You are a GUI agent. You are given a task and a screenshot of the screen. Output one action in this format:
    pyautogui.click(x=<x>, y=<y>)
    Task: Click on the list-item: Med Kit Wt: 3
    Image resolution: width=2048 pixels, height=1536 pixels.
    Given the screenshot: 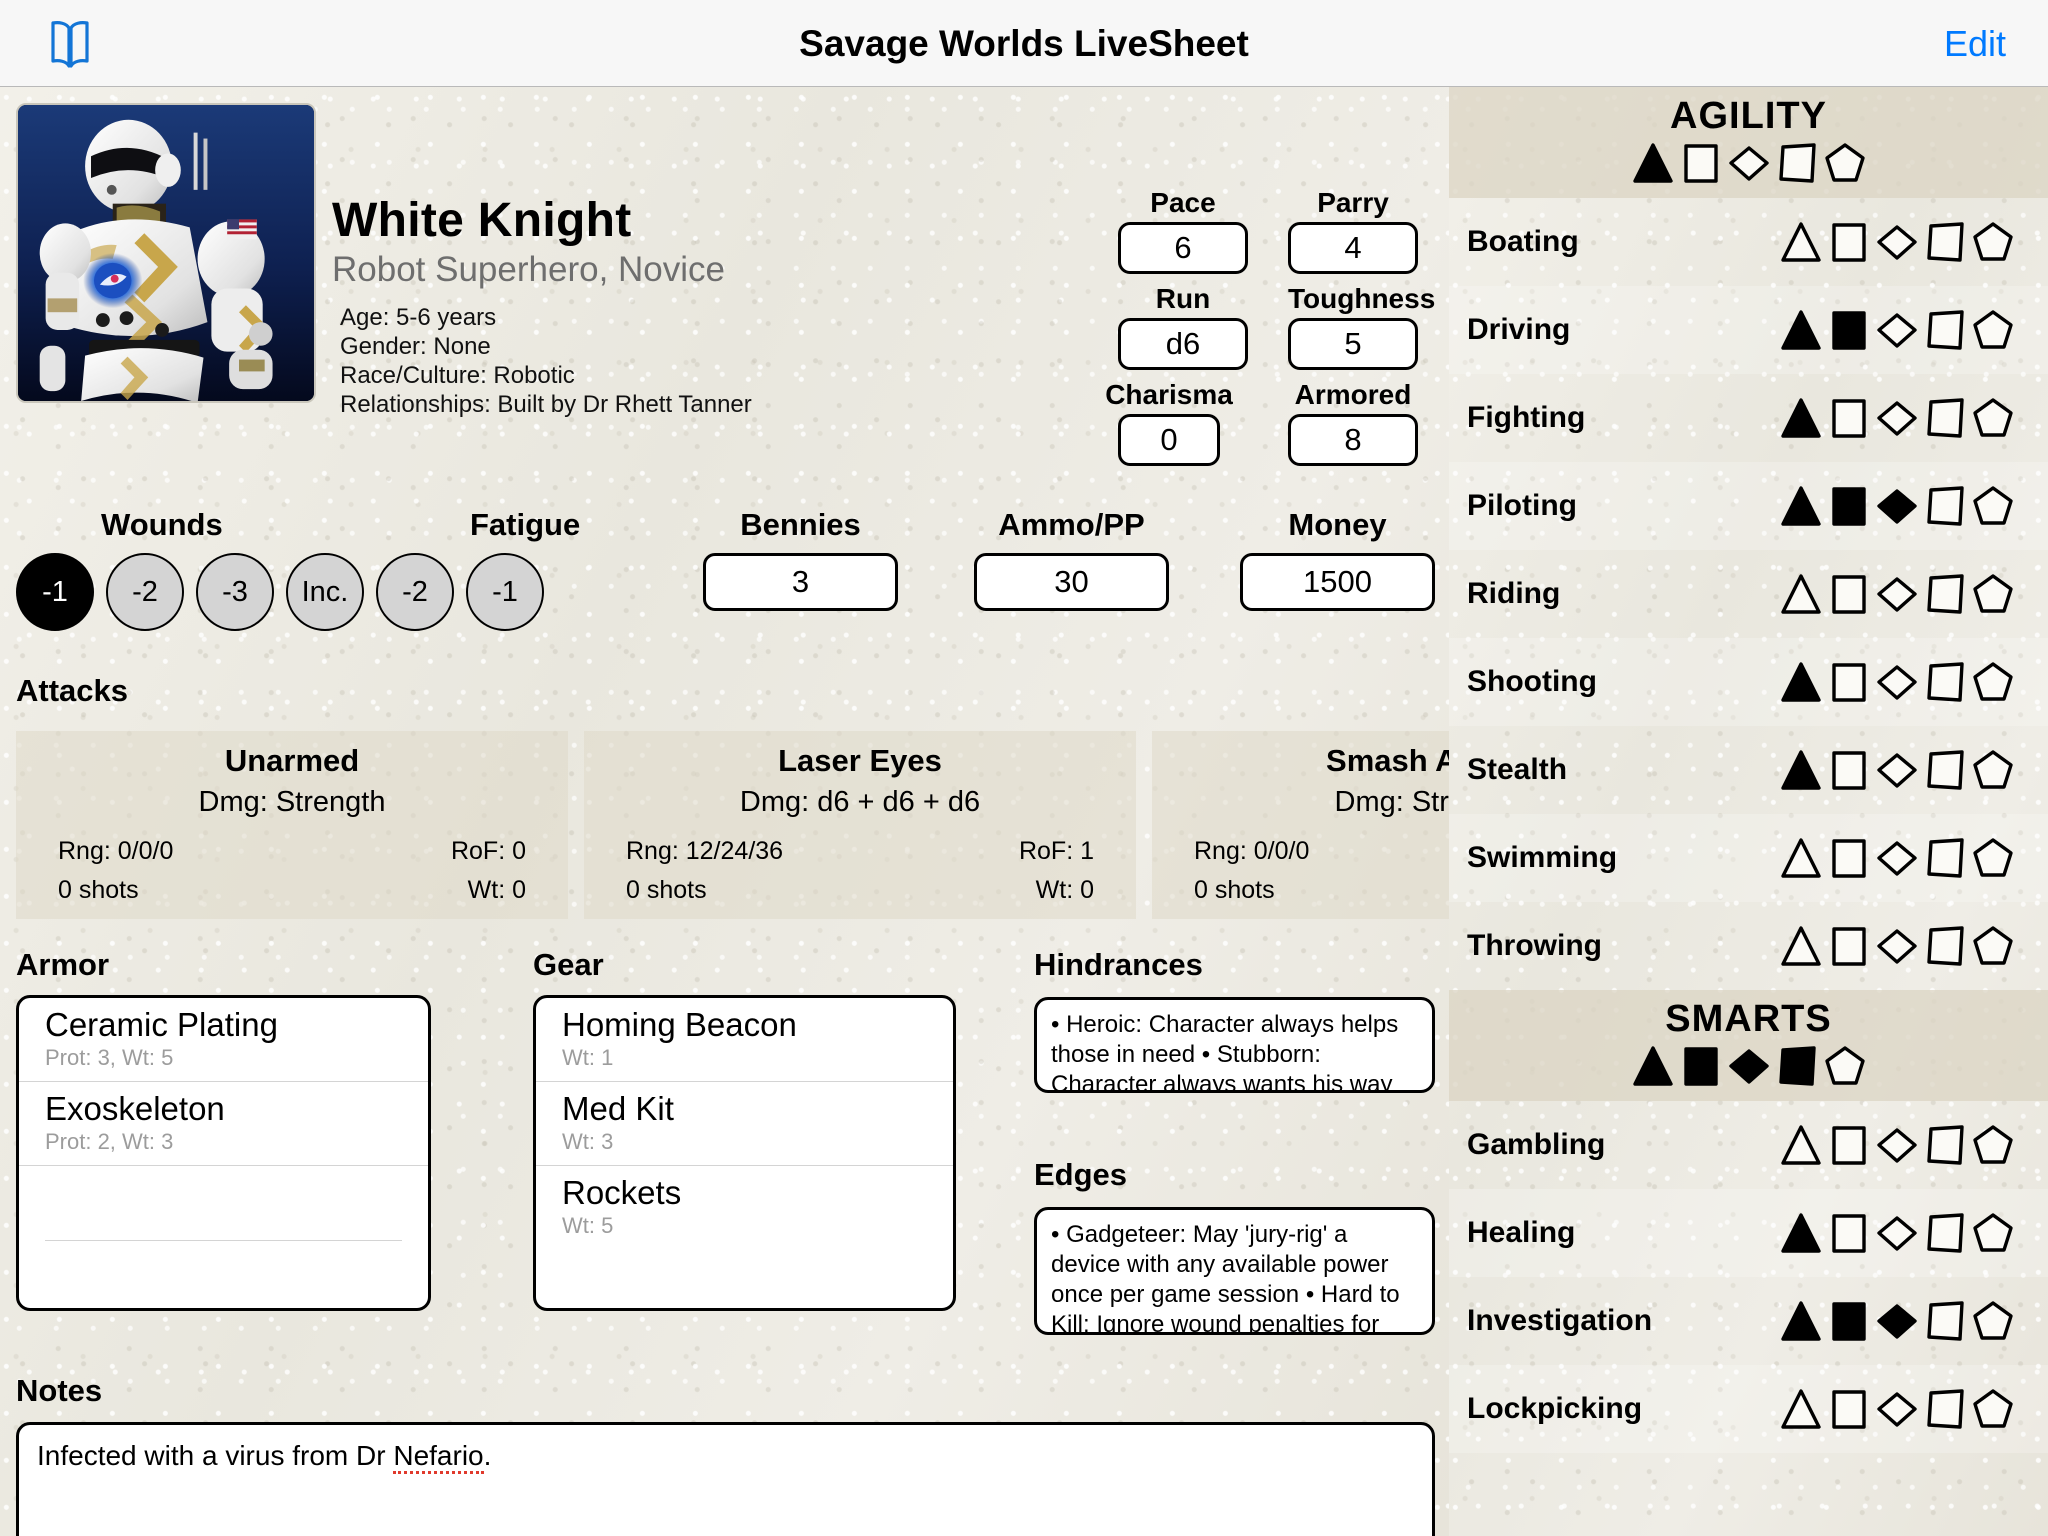 What is the action you would take?
    pyautogui.click(x=744, y=1124)
    